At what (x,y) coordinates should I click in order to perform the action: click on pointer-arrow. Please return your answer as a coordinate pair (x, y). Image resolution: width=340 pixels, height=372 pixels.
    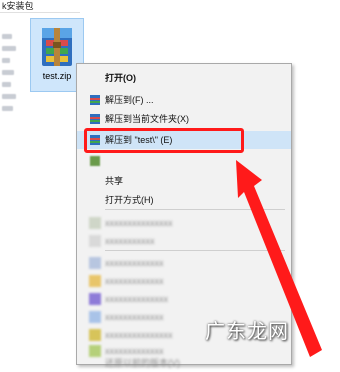
    Looking at the image, I should click on (279, 258).